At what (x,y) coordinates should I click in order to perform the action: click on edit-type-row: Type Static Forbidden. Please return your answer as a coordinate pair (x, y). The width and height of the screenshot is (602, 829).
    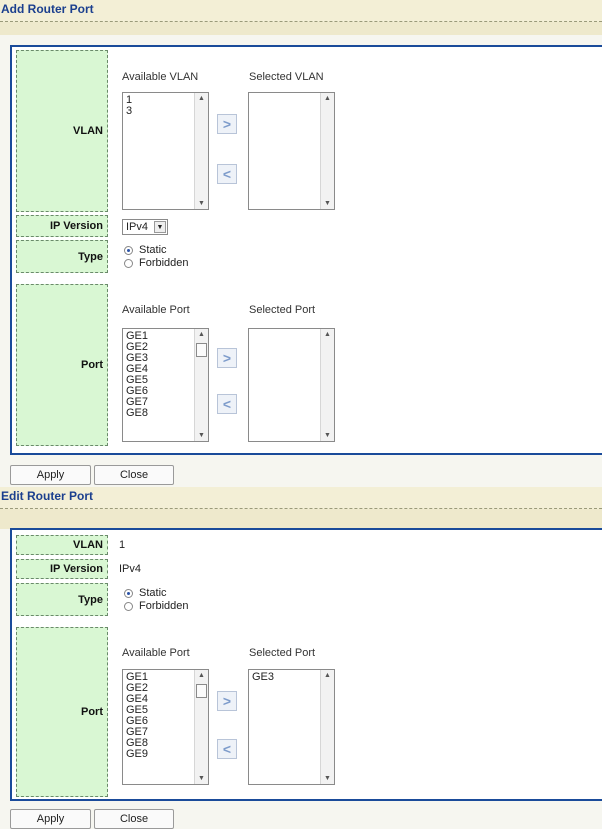
    Looking at the image, I should click on (307, 599).